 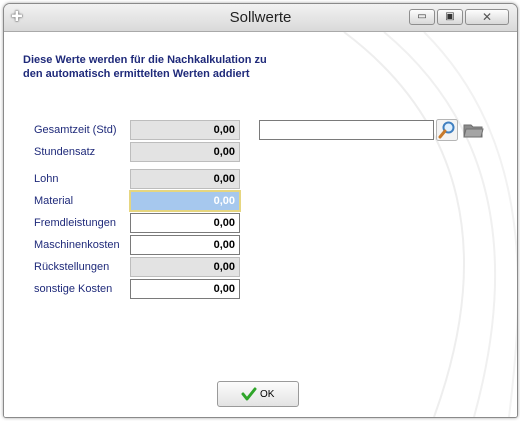 What do you see at coordinates (258, 394) in the screenshot?
I see `ok-button: OK` at bounding box center [258, 394].